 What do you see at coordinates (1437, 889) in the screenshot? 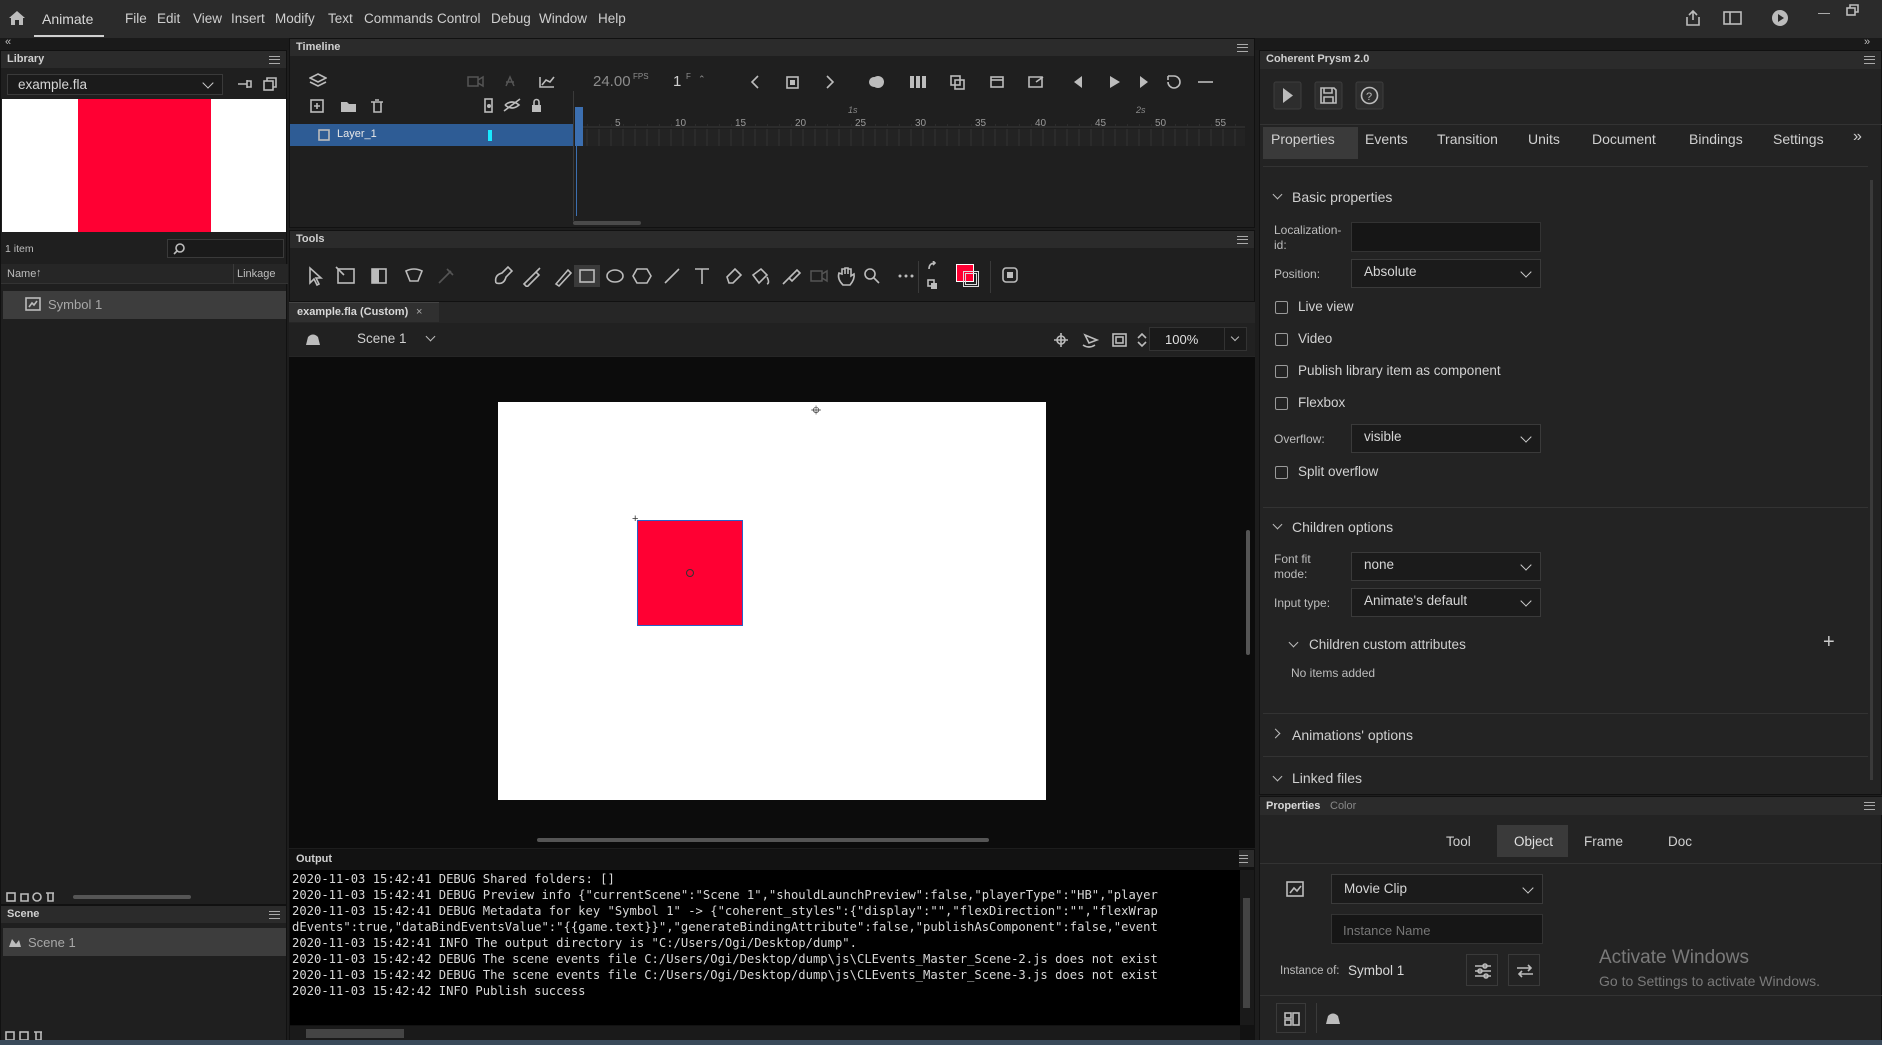
I see `symbol-type-select: Movie Clip` at bounding box center [1437, 889].